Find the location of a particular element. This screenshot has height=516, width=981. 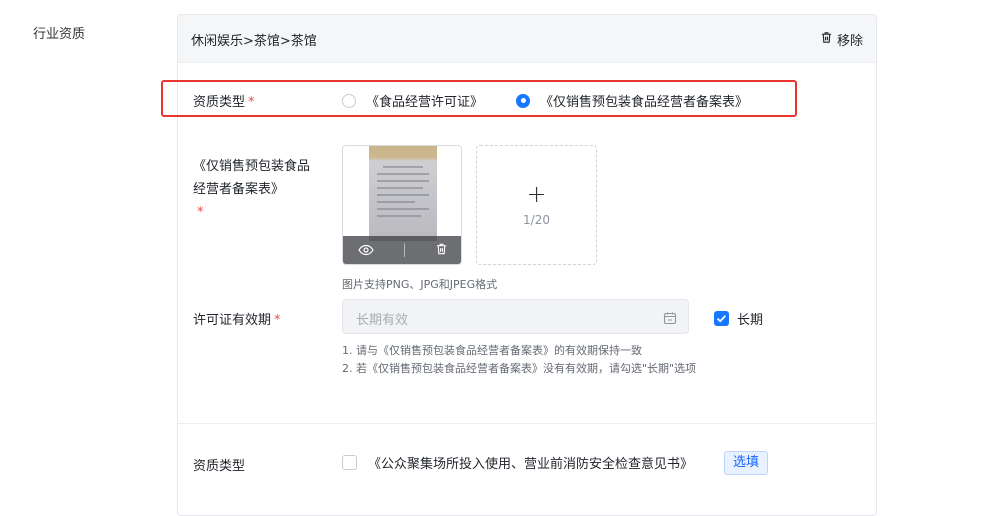

fire-safety-label: 《公众聚集场所投入使用、营业前消防安全检查意见书》 is located at coordinates (531, 464).